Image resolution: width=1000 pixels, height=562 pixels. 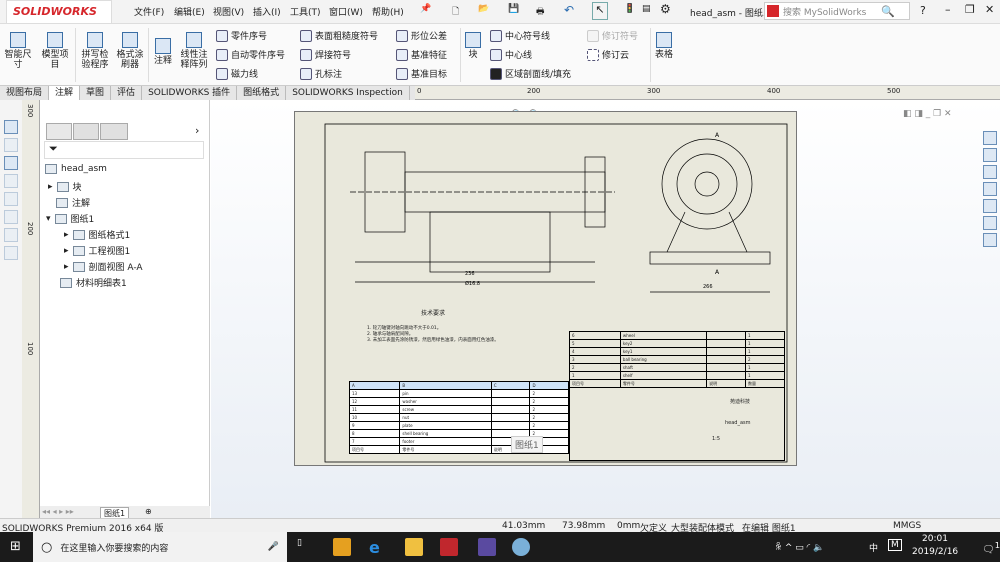 I want to click on menu-file: 文件(F), so click(x=149, y=11).